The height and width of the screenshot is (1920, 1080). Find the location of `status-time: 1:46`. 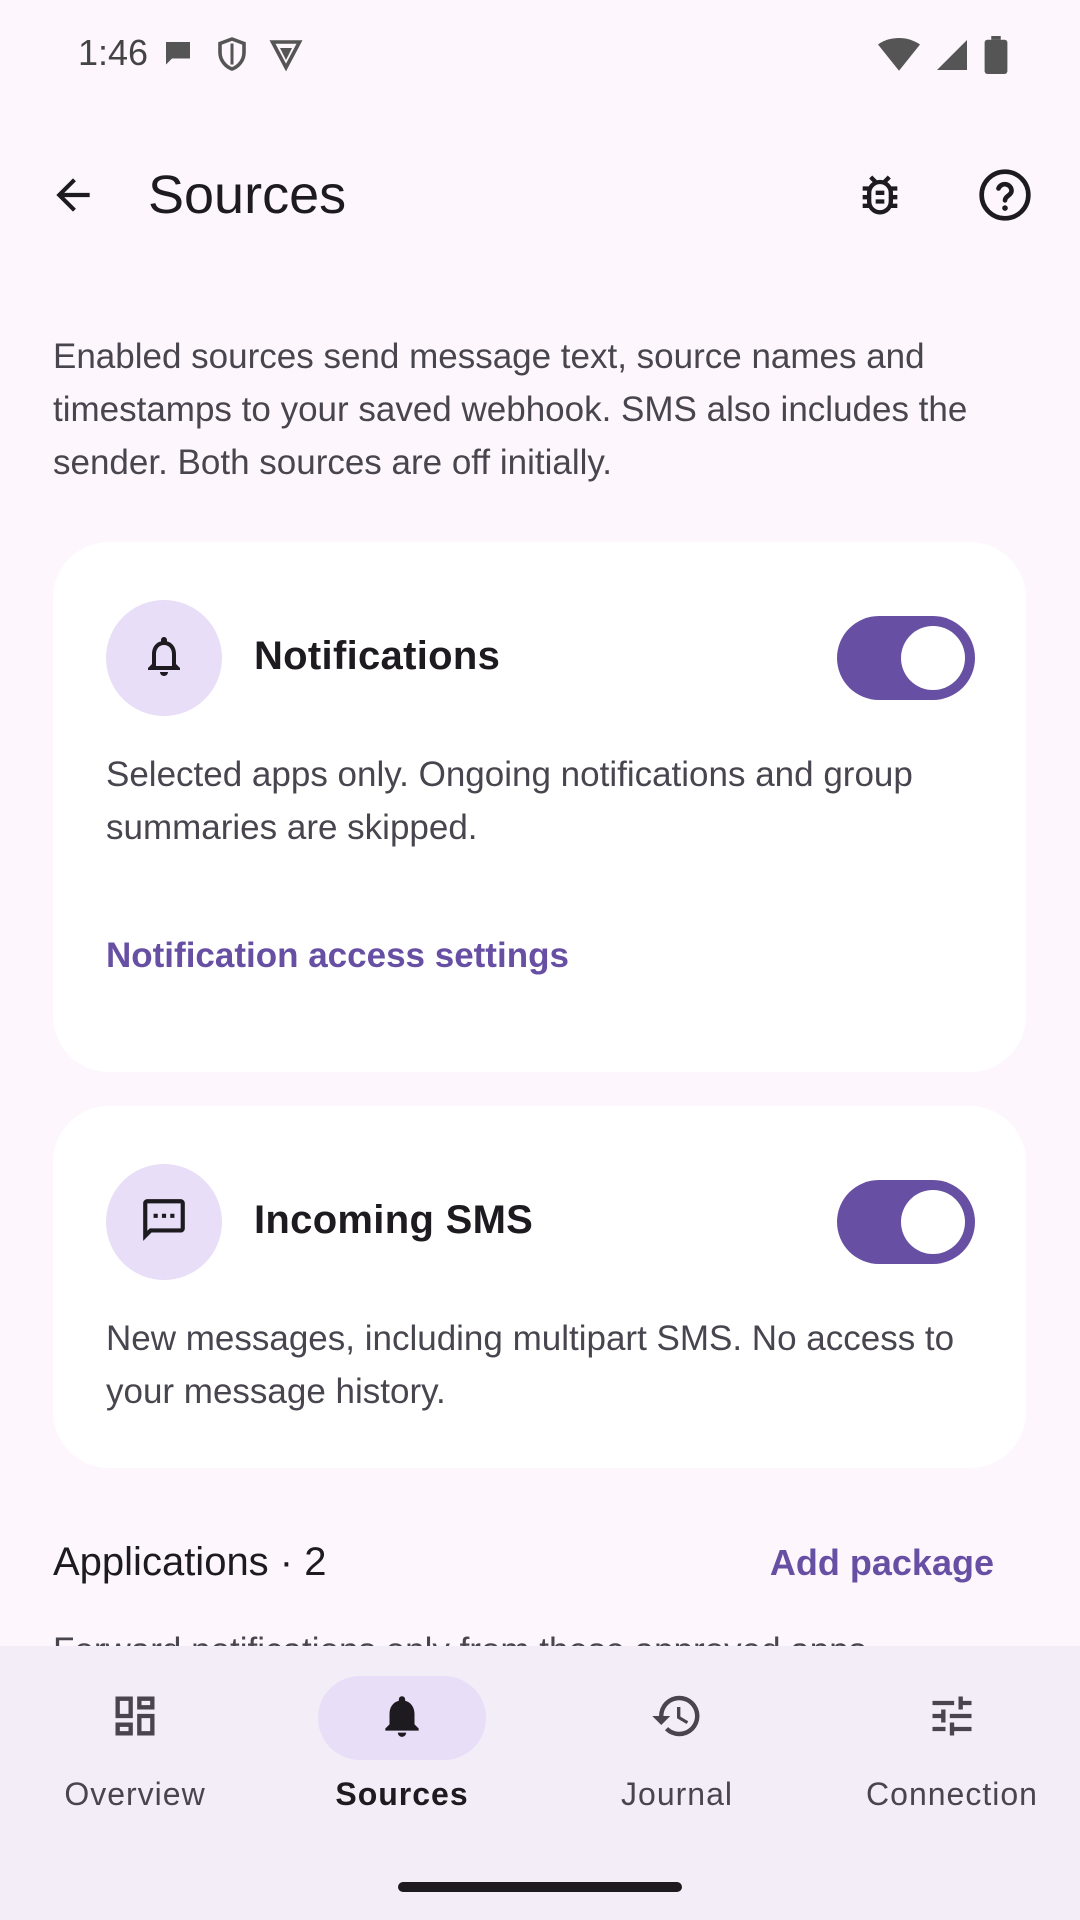

status-time: 1:46 is located at coordinates (113, 52).